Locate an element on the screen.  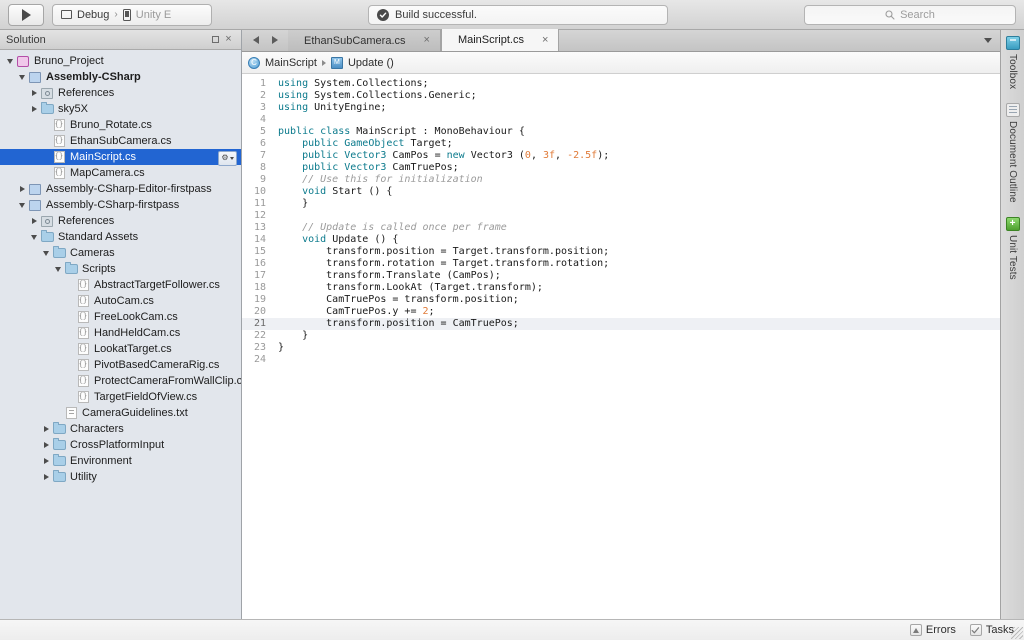
tree-item: {} HandHeldCam.cs is located at coordinates (120, 333).